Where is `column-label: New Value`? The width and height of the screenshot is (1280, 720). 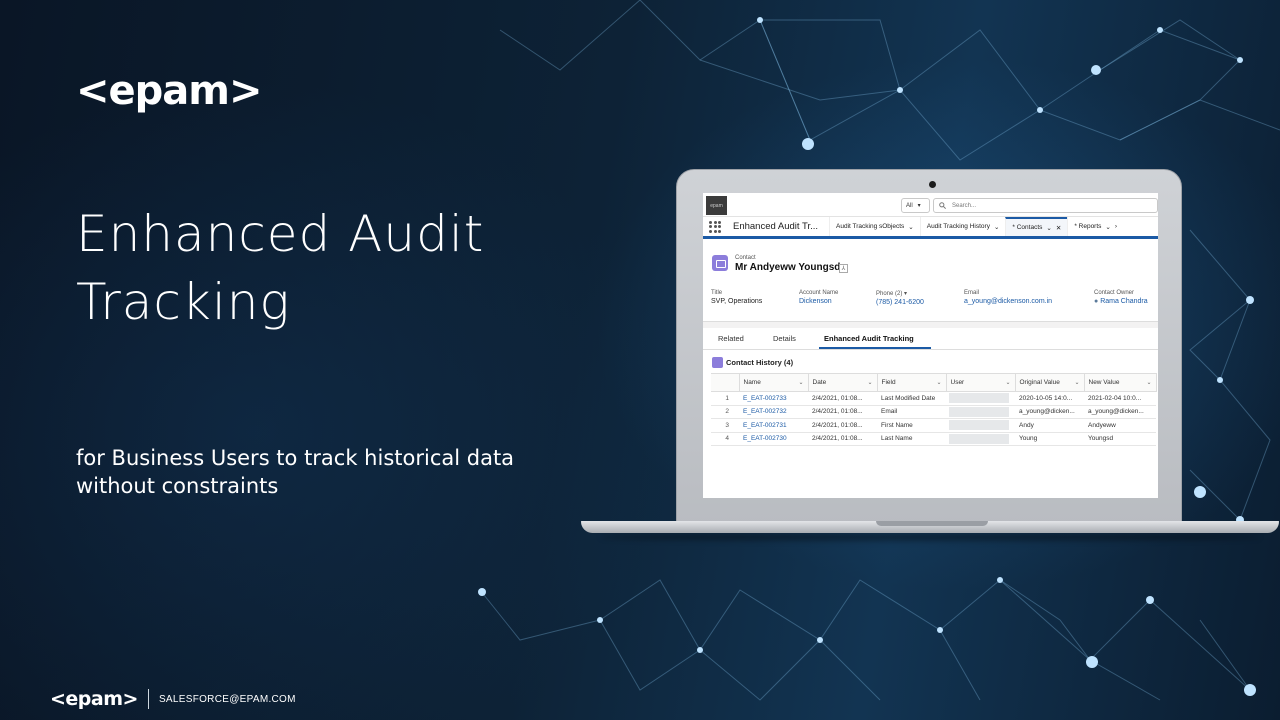
column-label: New Value is located at coordinates (1104, 382).